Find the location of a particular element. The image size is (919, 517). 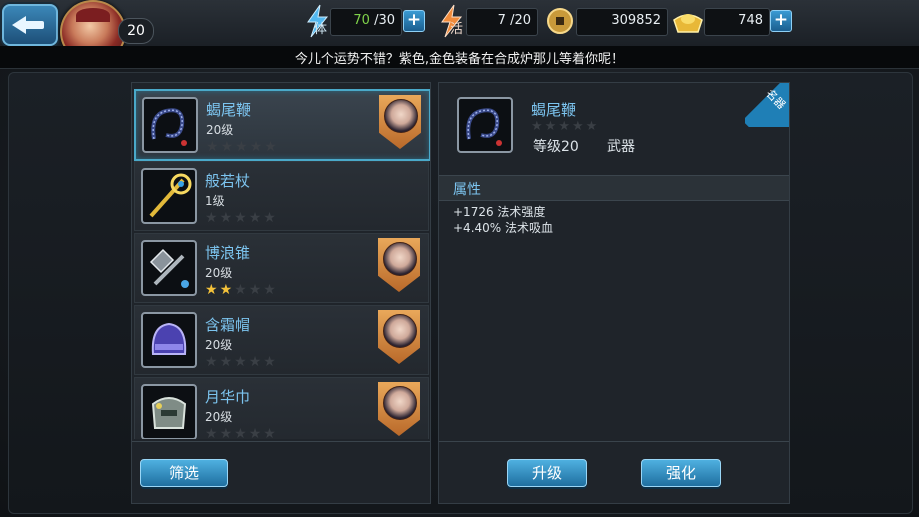

gold-ingot-icon is located at coordinates (687, 23).